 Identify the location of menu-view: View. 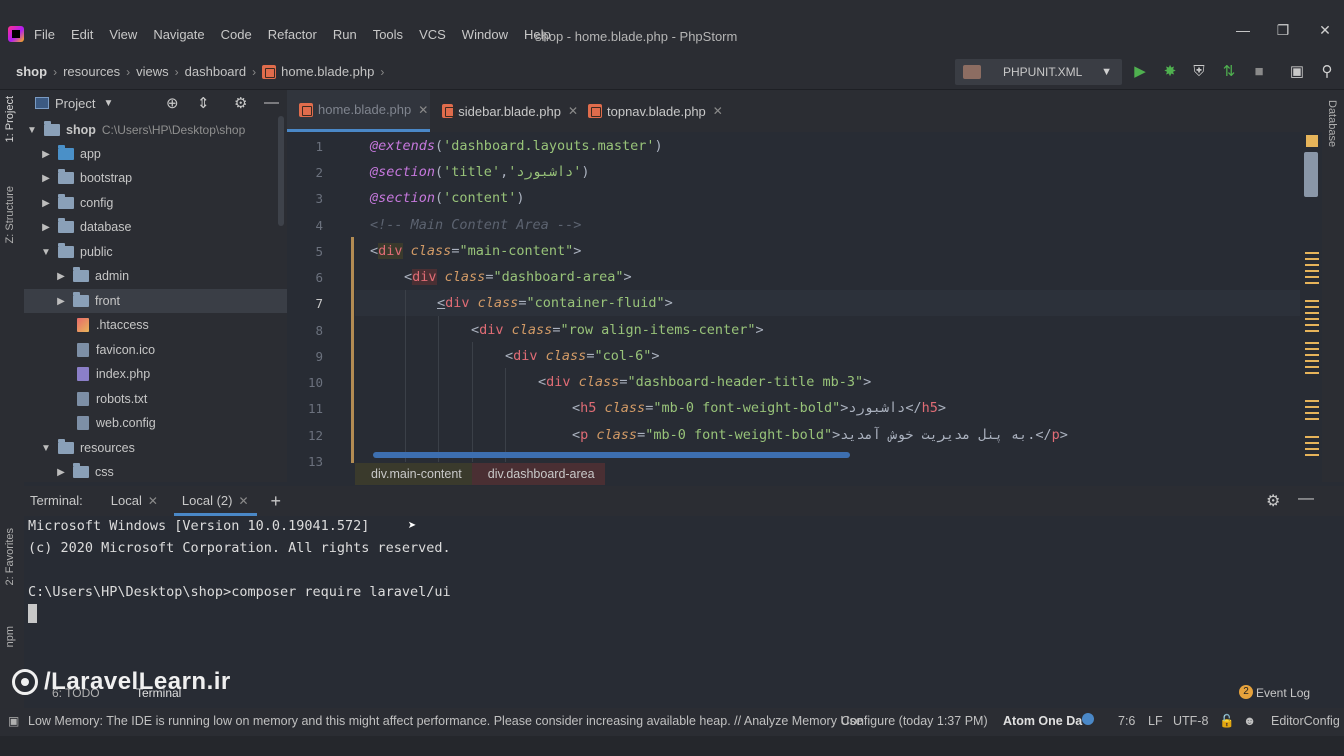
(123, 34).